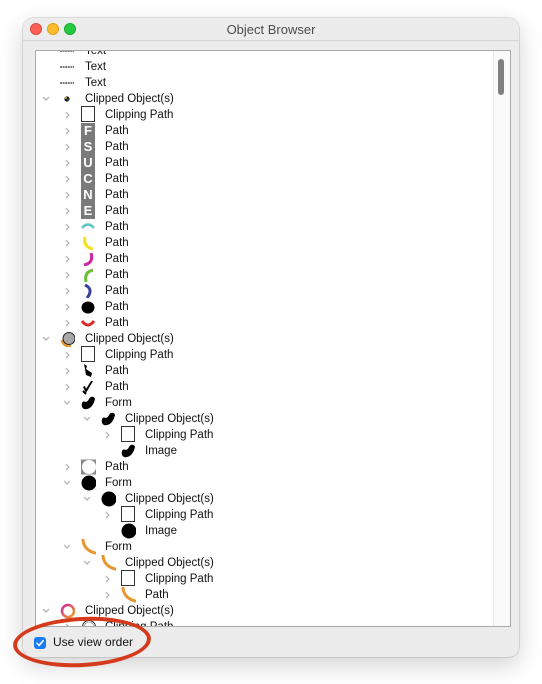 This screenshot has height=684, width=542. I want to click on use-view-order-label: Use view order, so click(93, 642).